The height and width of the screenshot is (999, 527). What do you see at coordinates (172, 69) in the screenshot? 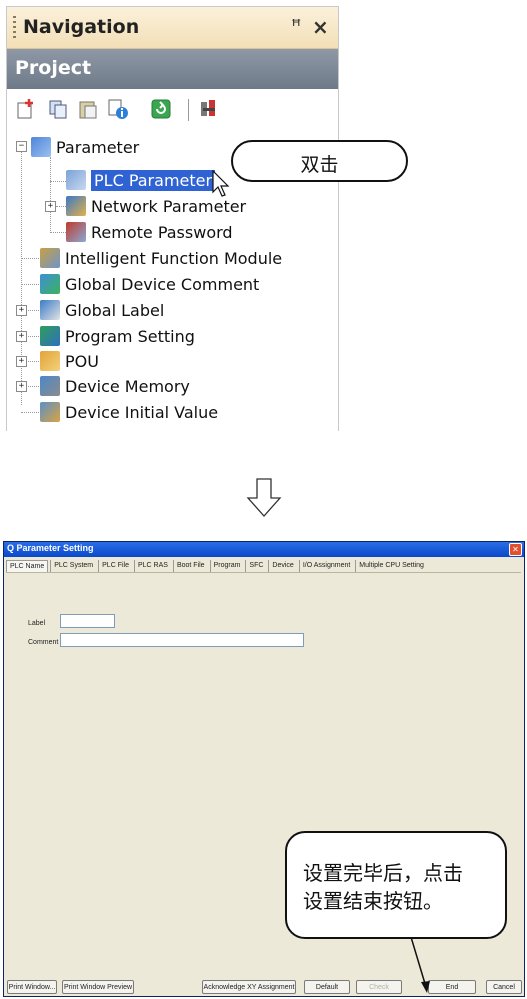
I see `project-header: Project` at bounding box center [172, 69].